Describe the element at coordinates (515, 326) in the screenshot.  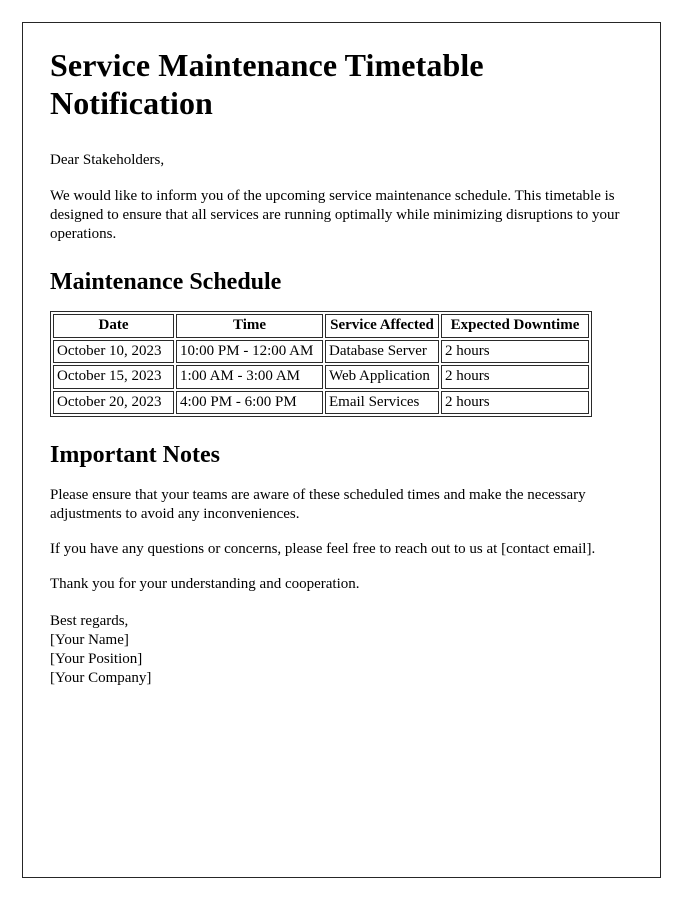
I see `column-header-expected-downtime: Expected Downtime` at that location.